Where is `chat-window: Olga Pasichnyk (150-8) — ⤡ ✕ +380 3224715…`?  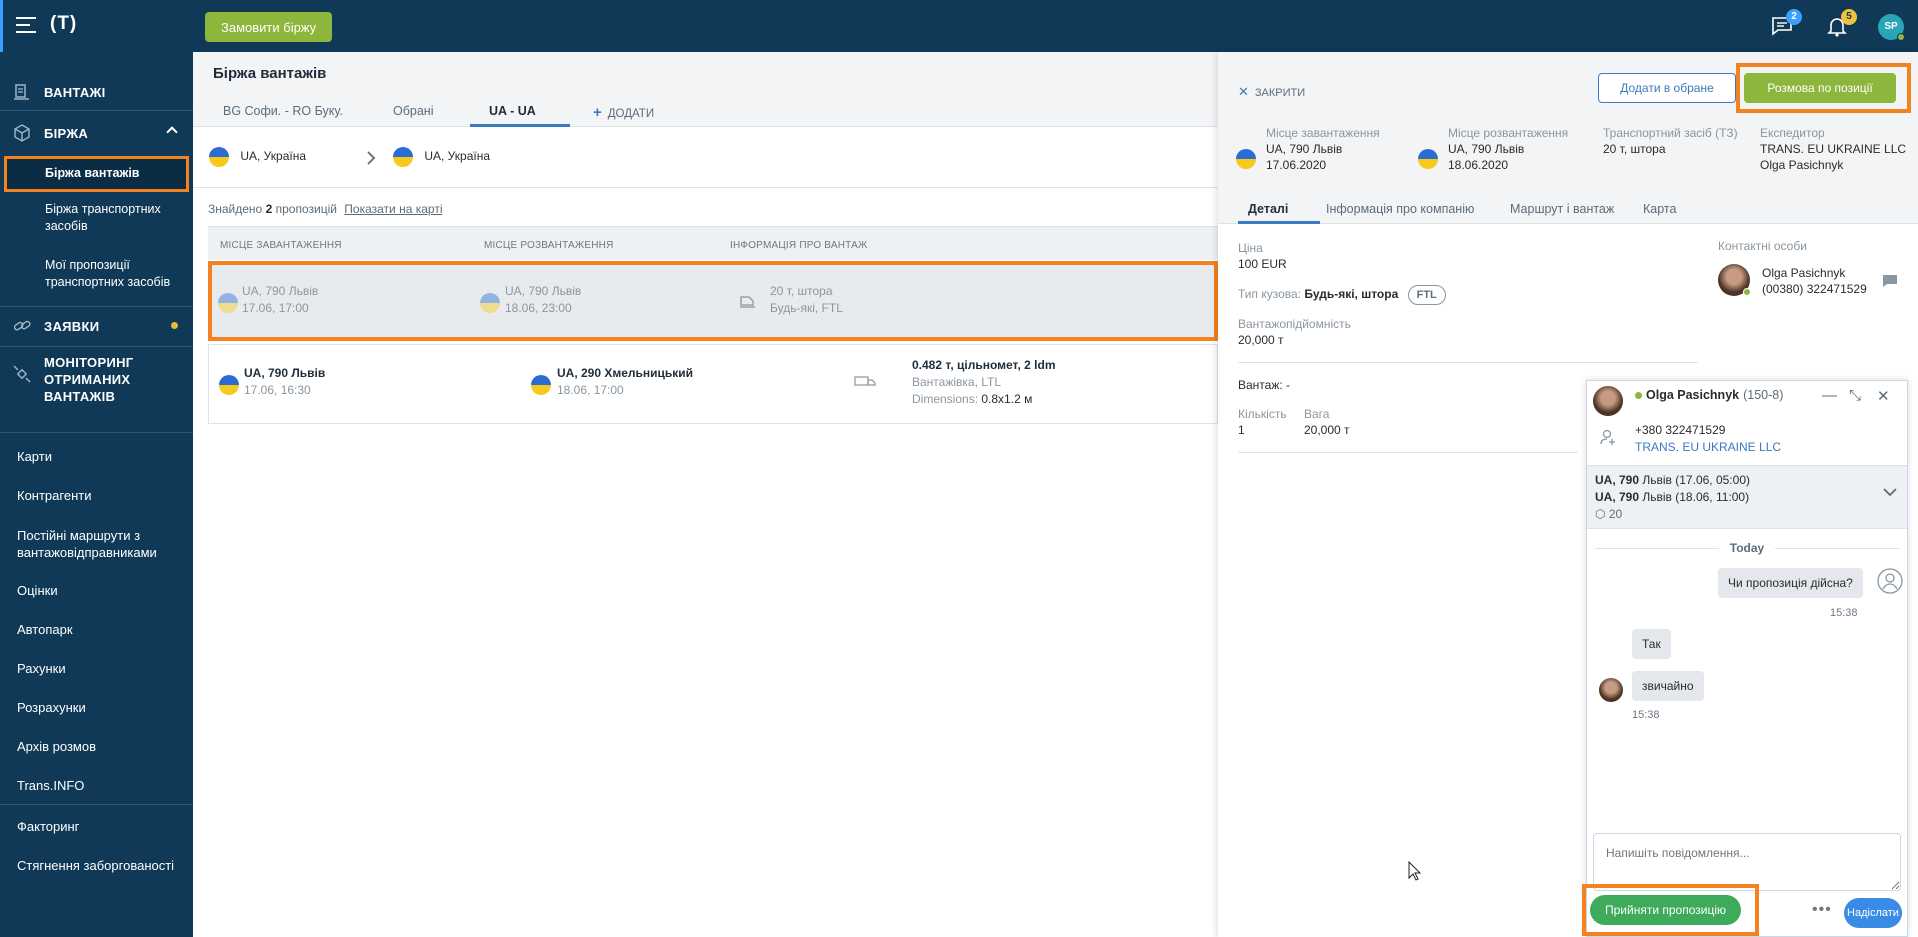
chat-window: Olga Pasichnyk (150-8) — ⤡ ✕ +380 3224715… is located at coordinates (1747, 658).